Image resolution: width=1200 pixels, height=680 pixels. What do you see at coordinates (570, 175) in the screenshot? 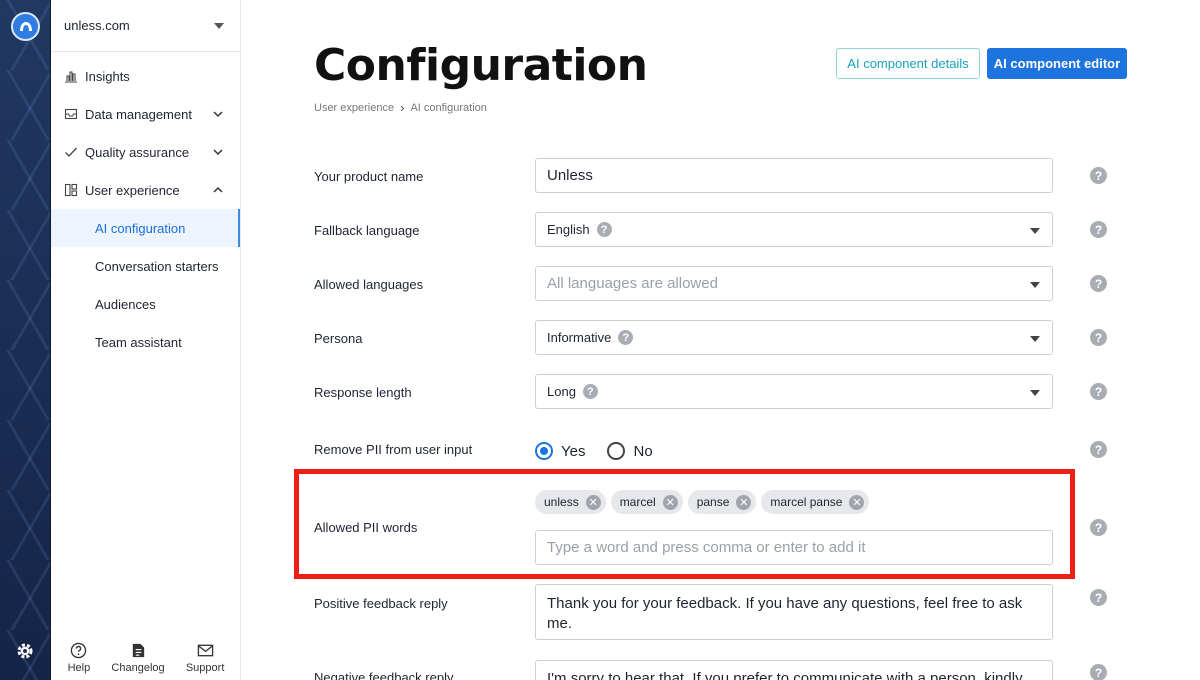
I see `product-name-value: Unless` at bounding box center [570, 175].